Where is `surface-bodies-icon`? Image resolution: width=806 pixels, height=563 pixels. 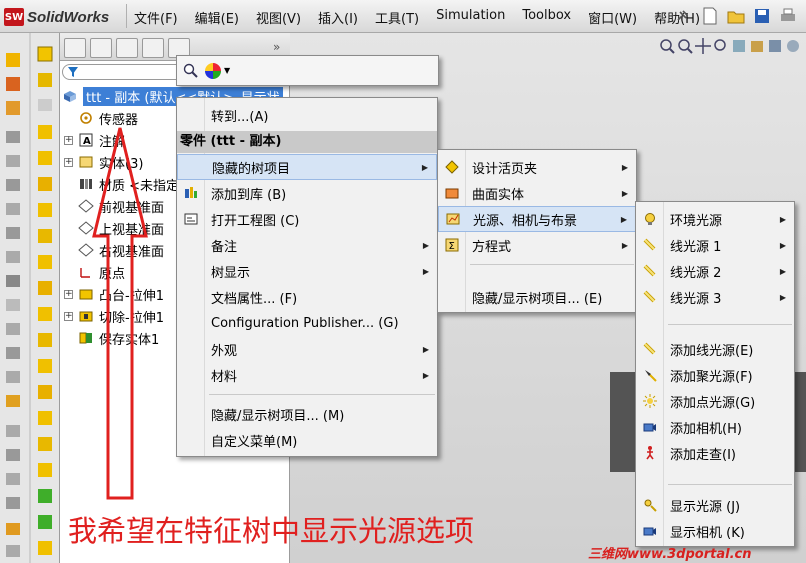 surface-bodies-icon is located at coordinates (452, 193).